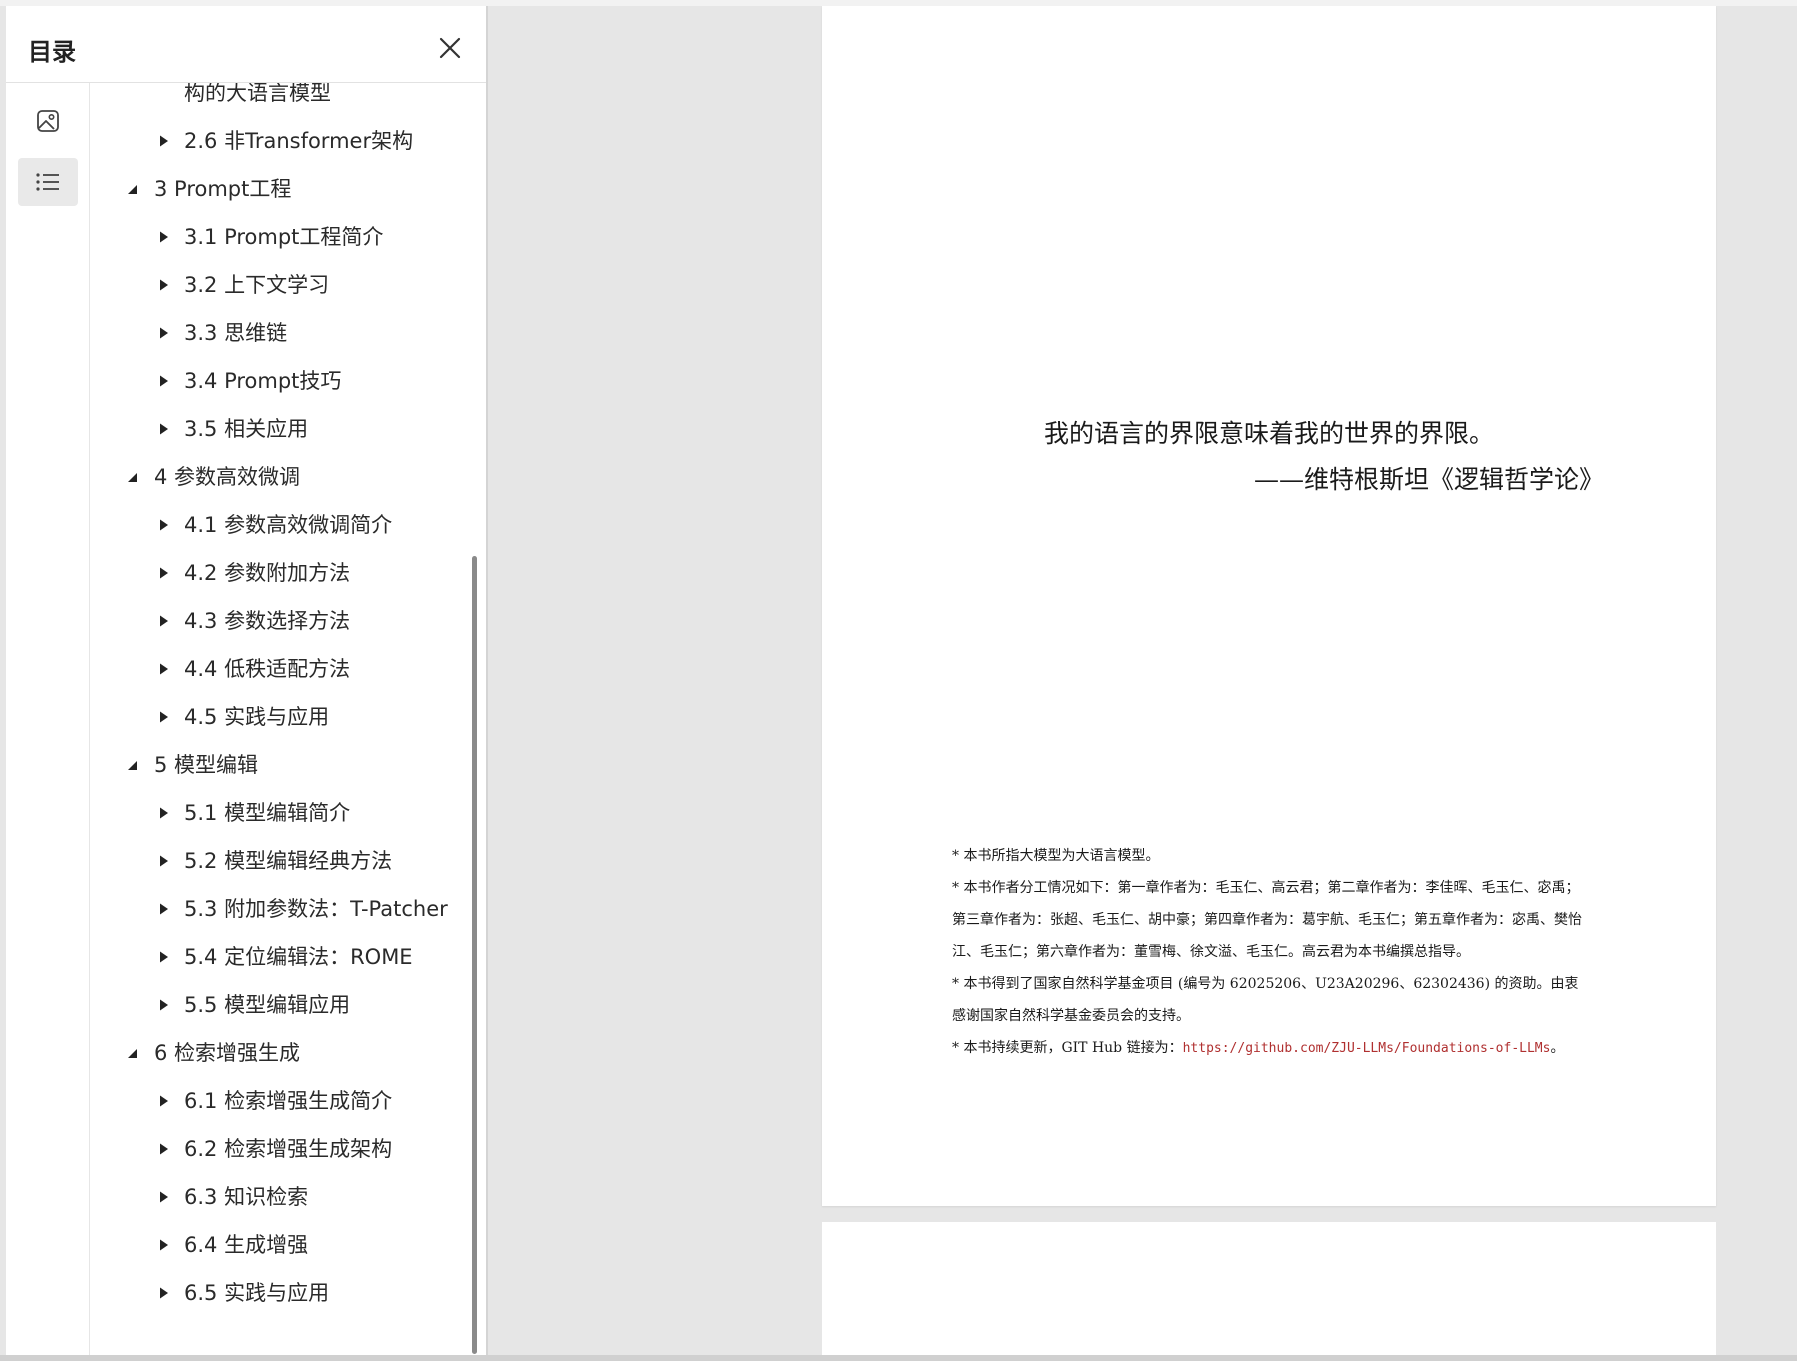 Image resolution: width=1797 pixels, height=1361 pixels. Describe the element at coordinates (284, 813) in the screenshot. I see `toc-section-item: 5.1 模型编辑简介` at that location.